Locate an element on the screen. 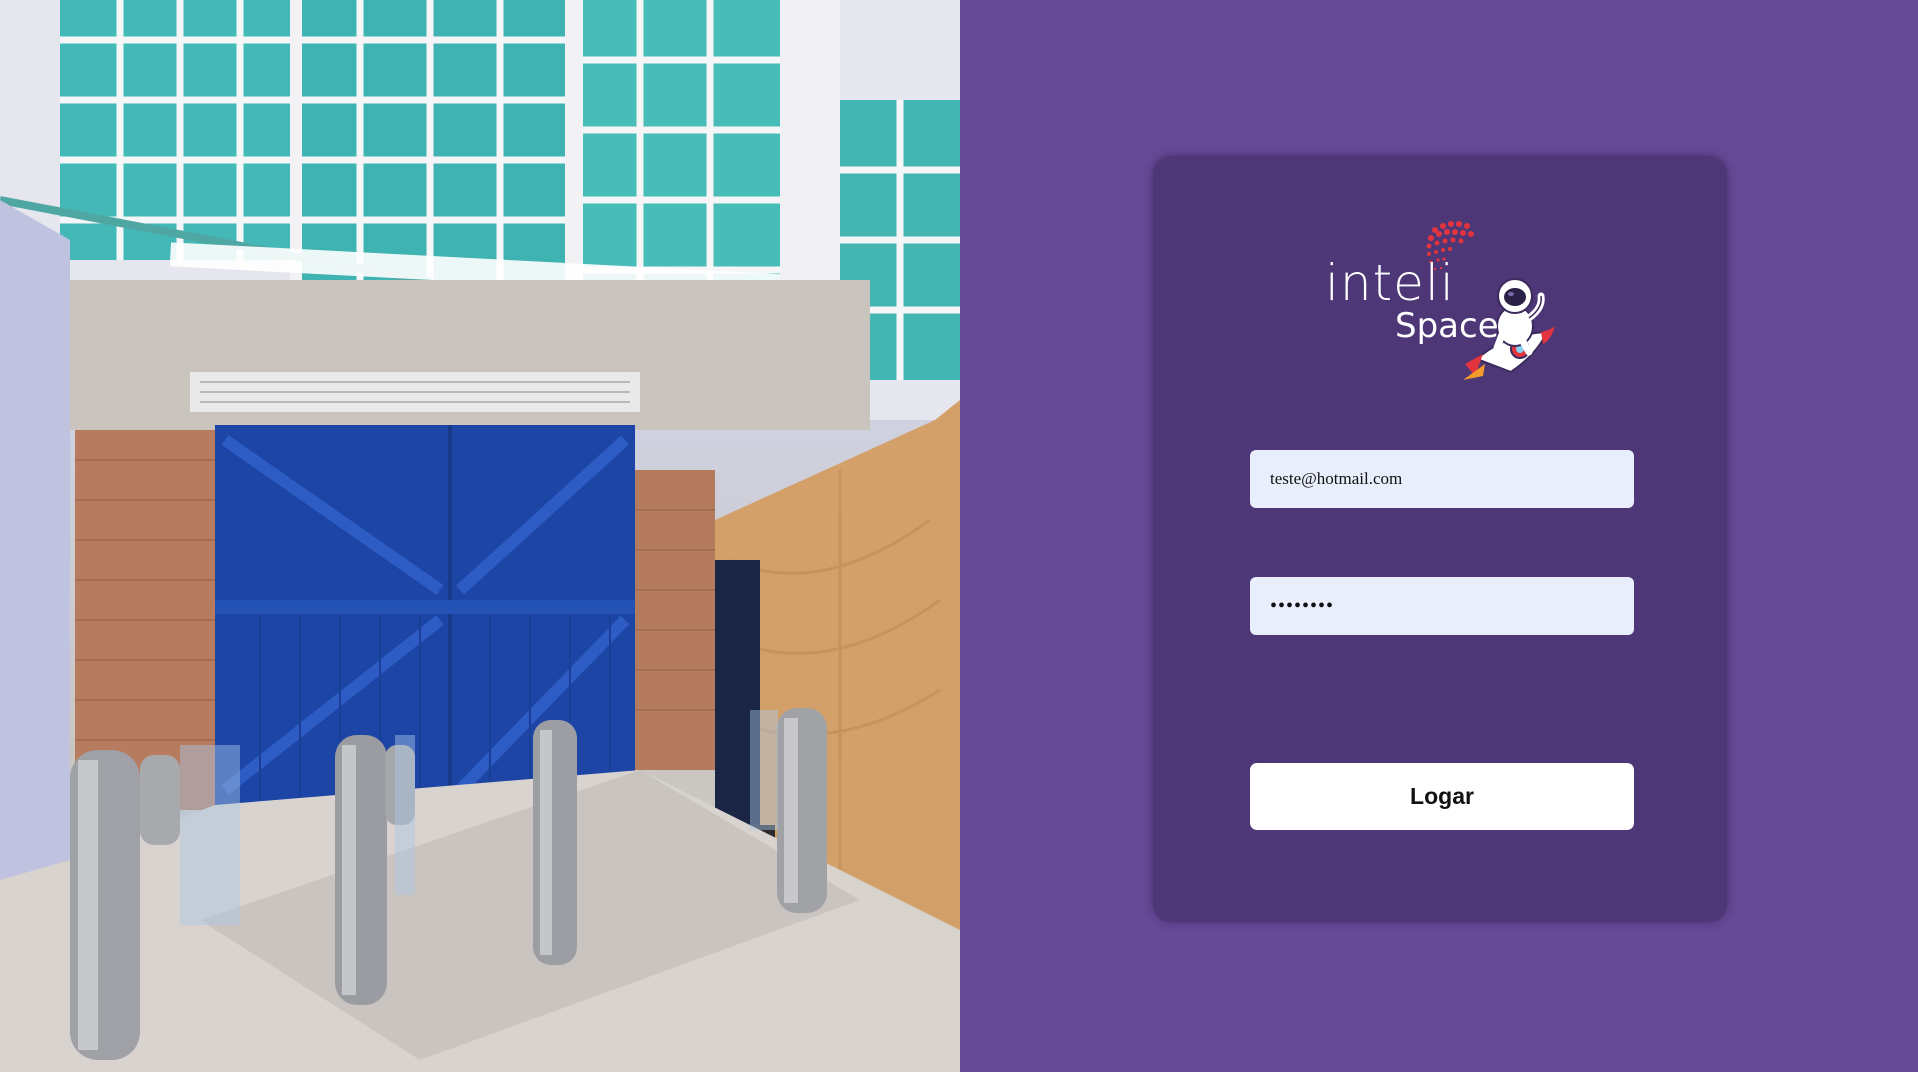 This screenshot has height=1072, width=1918. email-field is located at coordinates (1442, 479).